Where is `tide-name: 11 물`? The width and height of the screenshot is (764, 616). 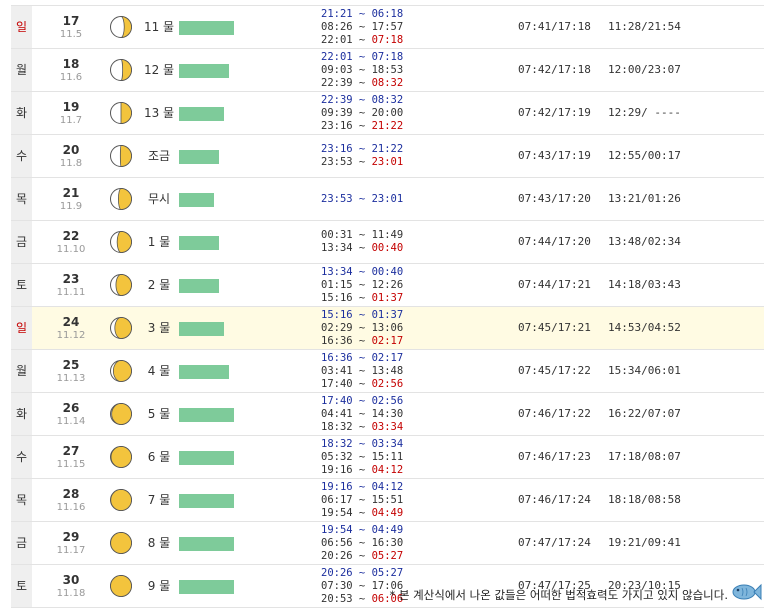 tide-name: 11 물 is located at coordinates (159, 27).